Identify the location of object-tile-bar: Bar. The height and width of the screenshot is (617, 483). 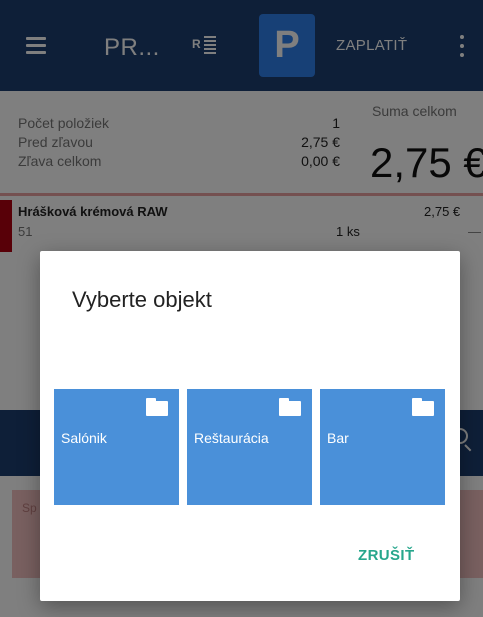
(382, 447).